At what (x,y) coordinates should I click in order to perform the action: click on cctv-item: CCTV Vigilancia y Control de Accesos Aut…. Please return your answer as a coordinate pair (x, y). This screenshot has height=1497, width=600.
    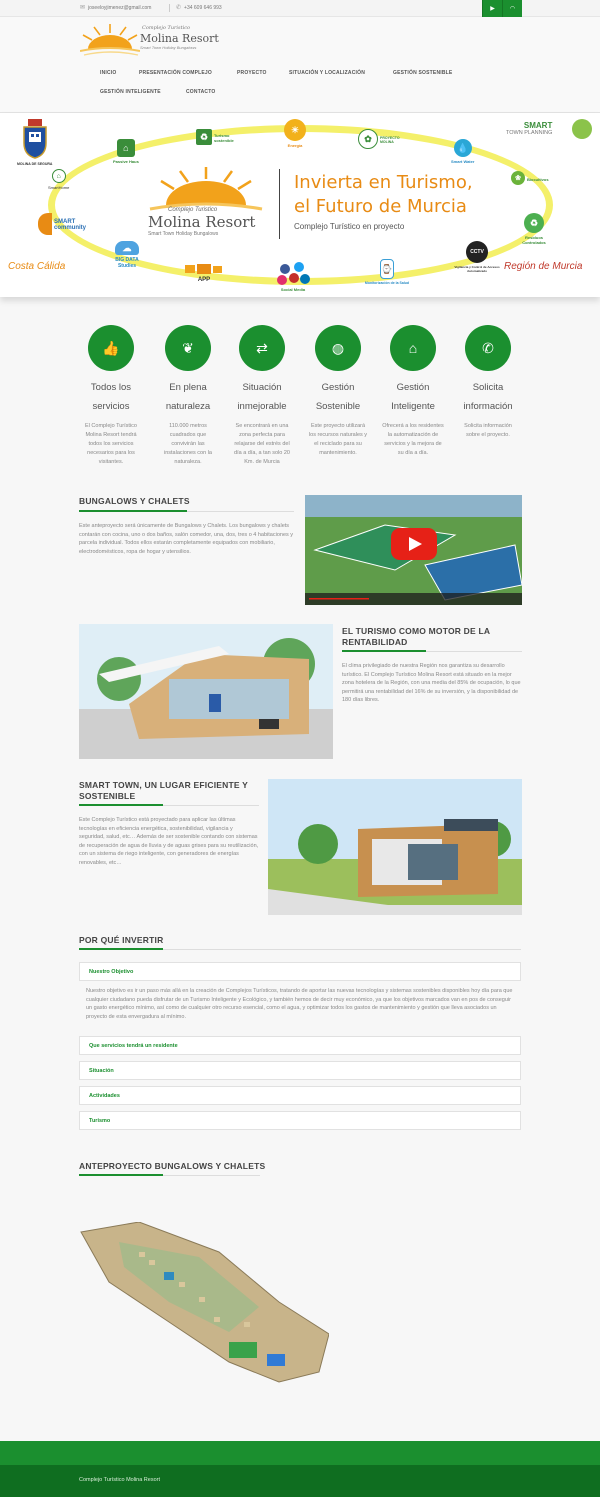
    Looking at the image, I should click on (477, 257).